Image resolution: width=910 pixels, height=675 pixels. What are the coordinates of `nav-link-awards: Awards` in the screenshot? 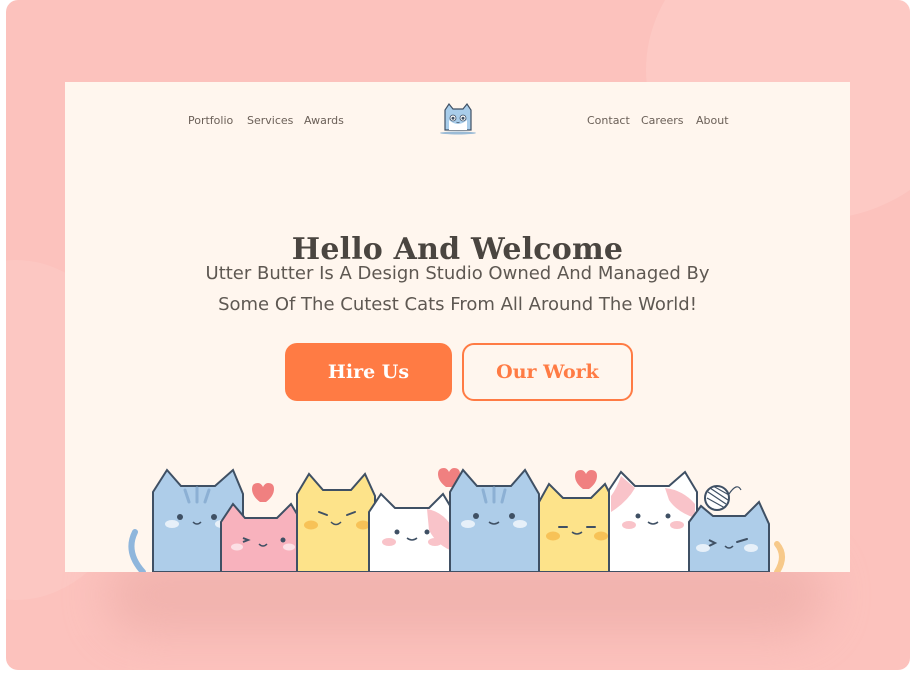 It's located at (324, 120).